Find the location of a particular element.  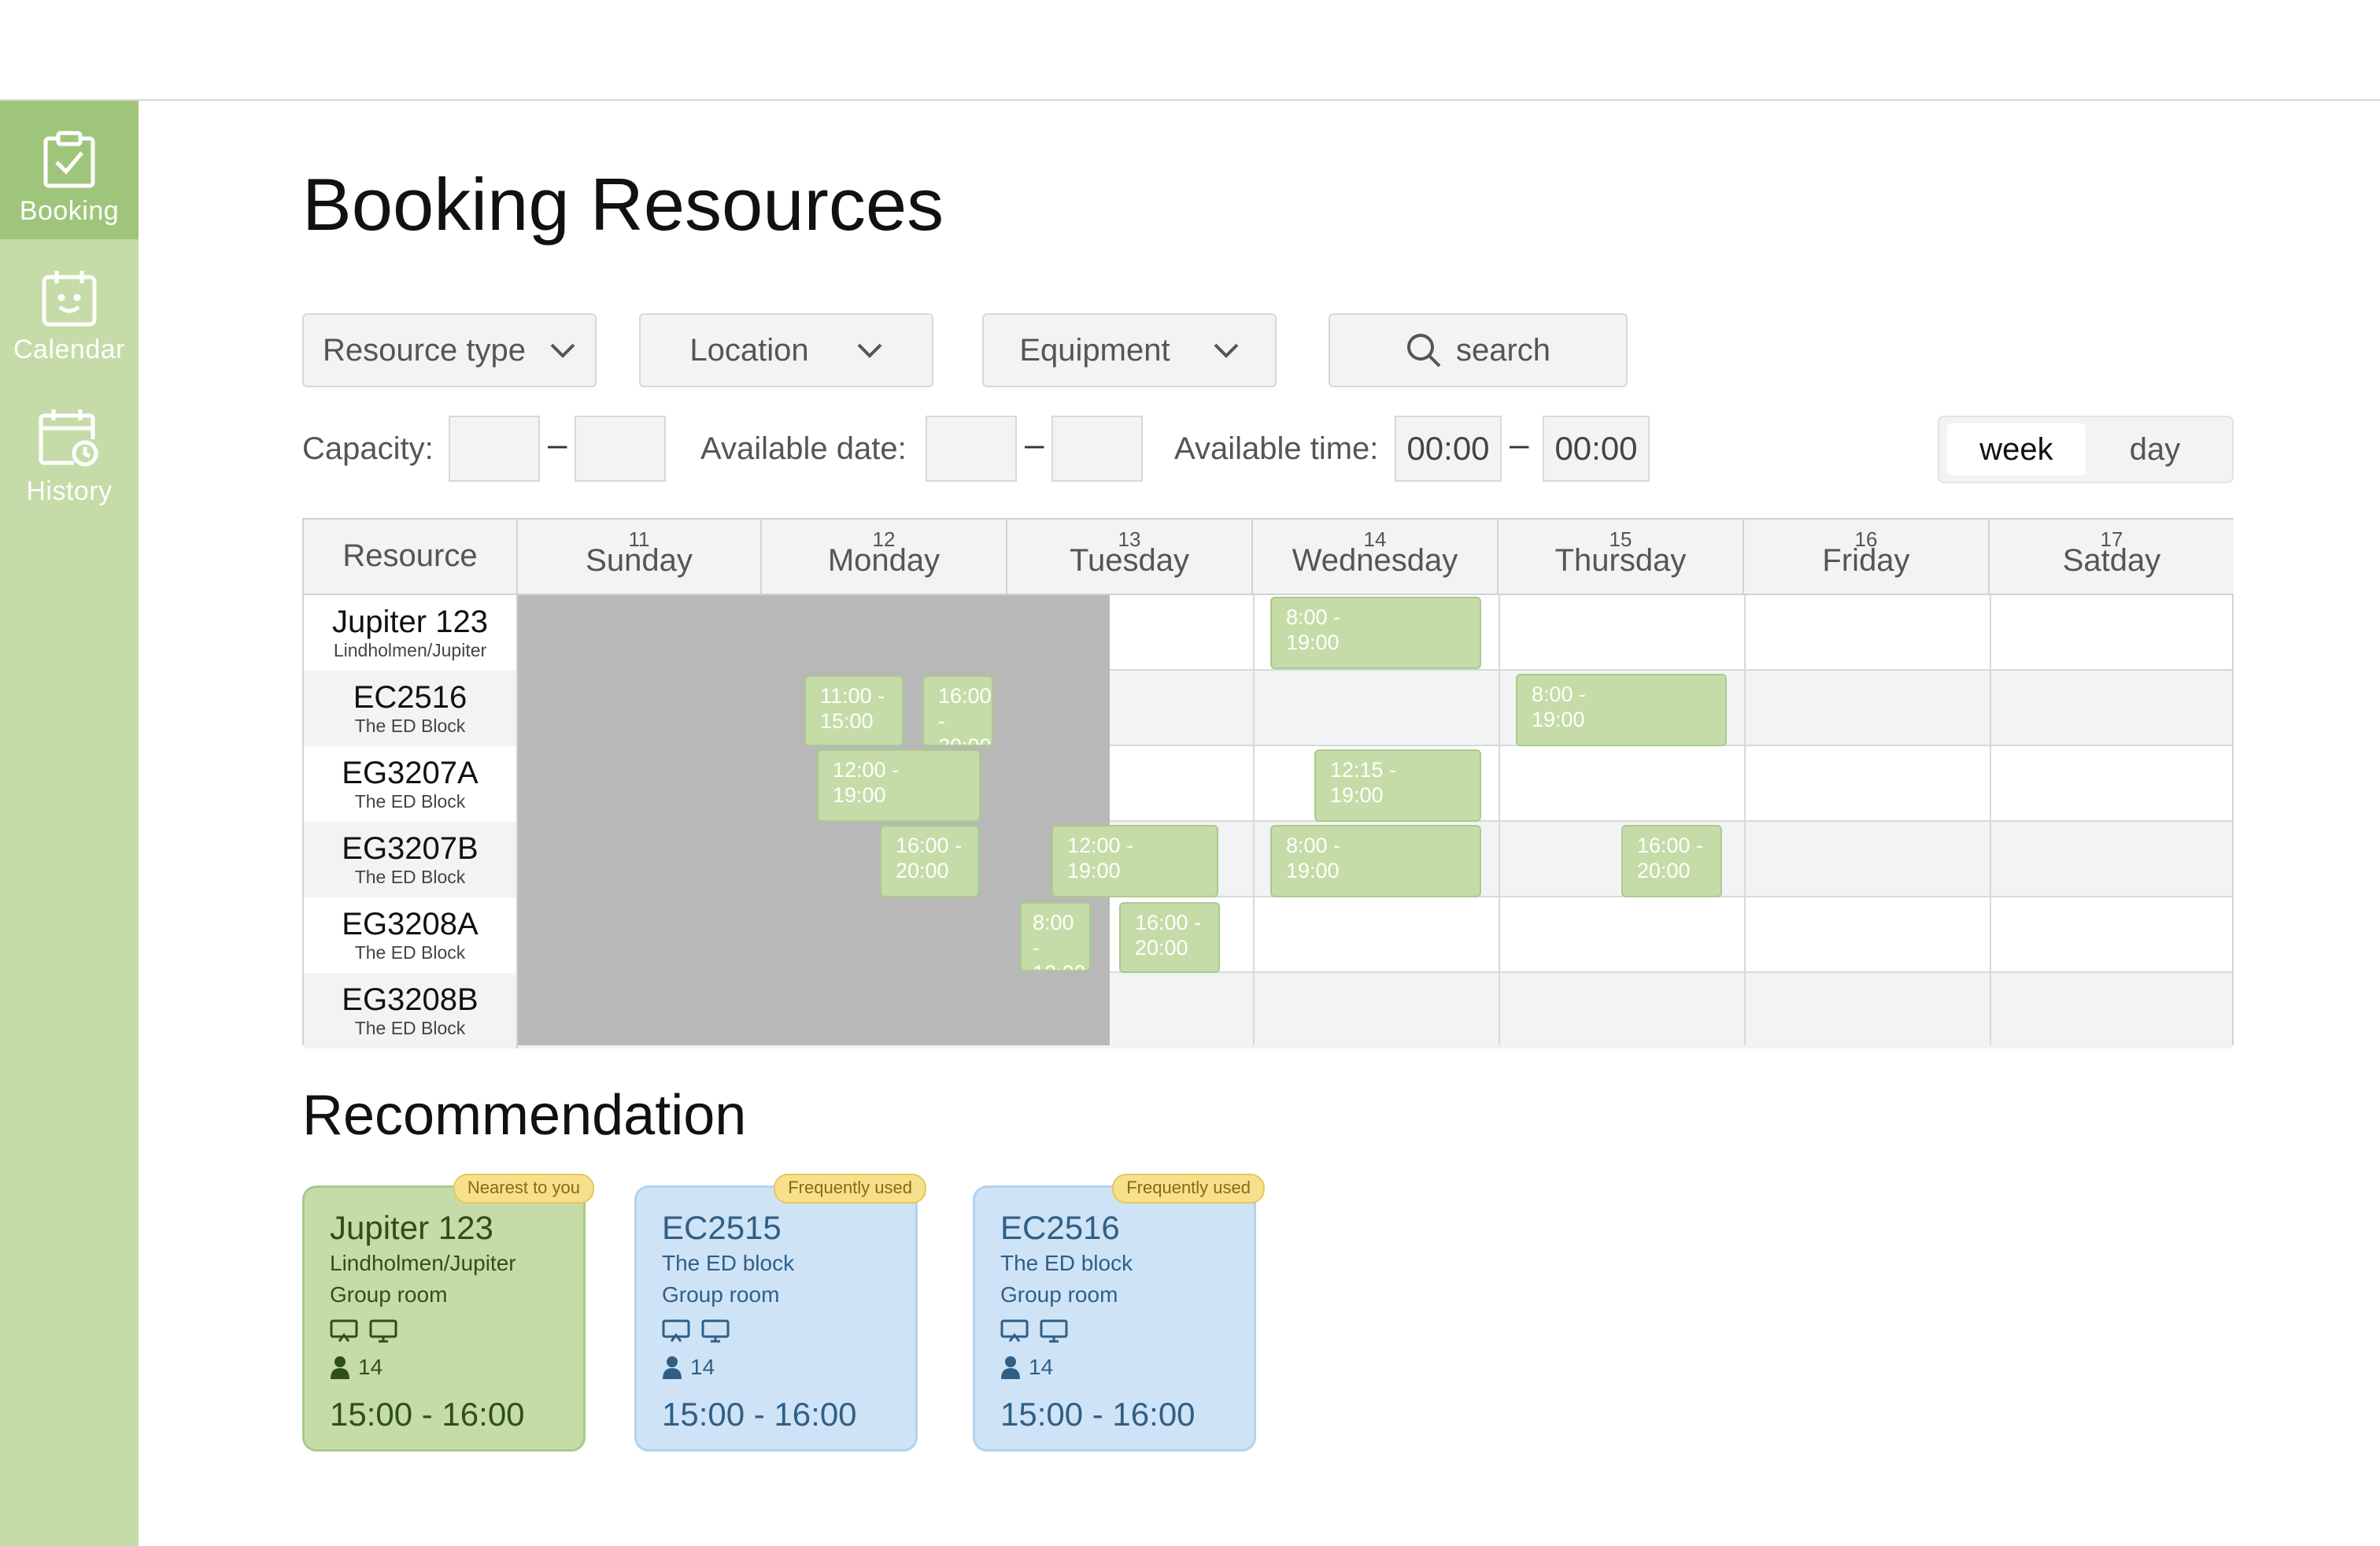

resource-cell: EG3208A The ED Block is located at coordinates (411, 935).